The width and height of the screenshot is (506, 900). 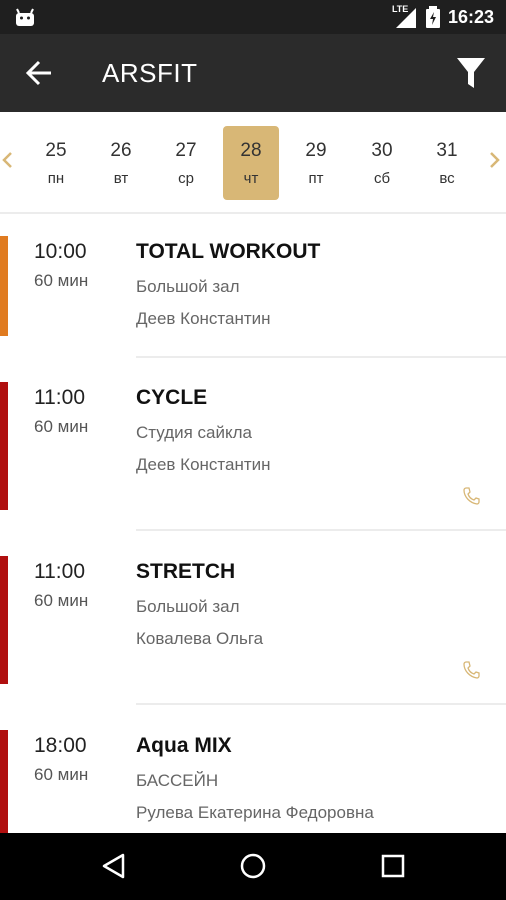 What do you see at coordinates (253, 73) in the screenshot?
I see `app-bar: ARSFIT` at bounding box center [253, 73].